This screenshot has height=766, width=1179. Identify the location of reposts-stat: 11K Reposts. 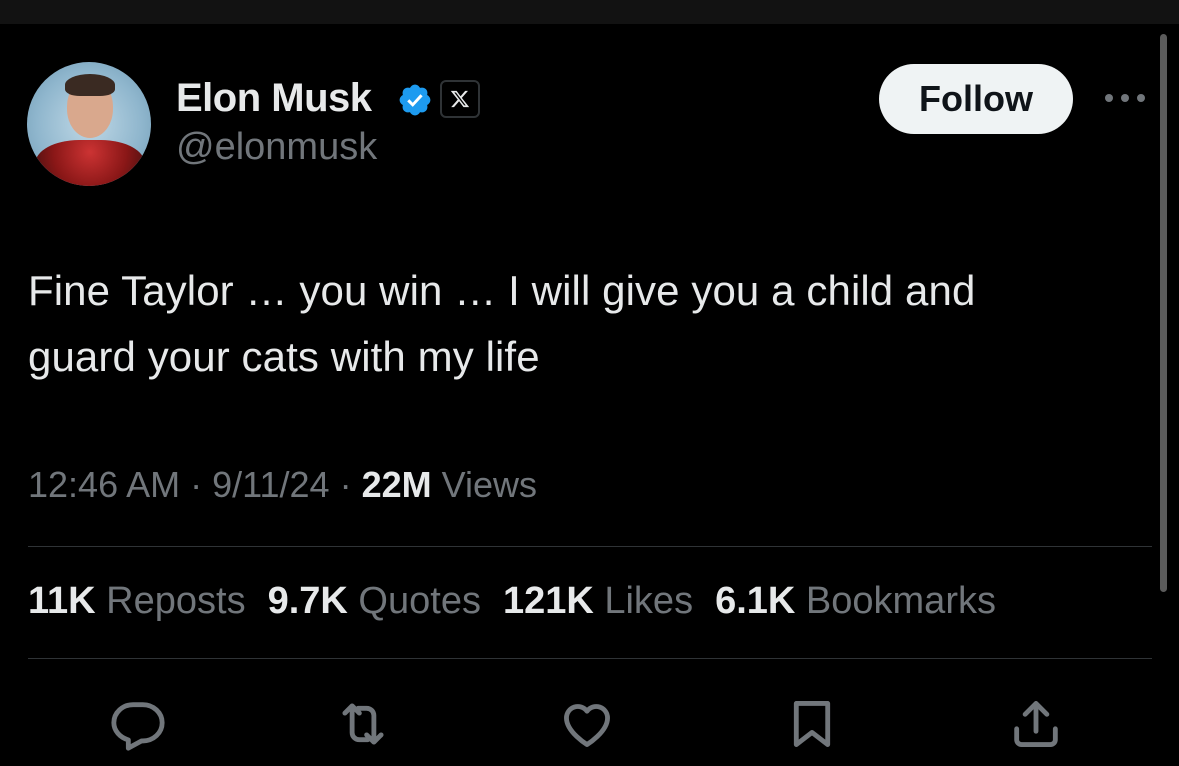
(137, 601).